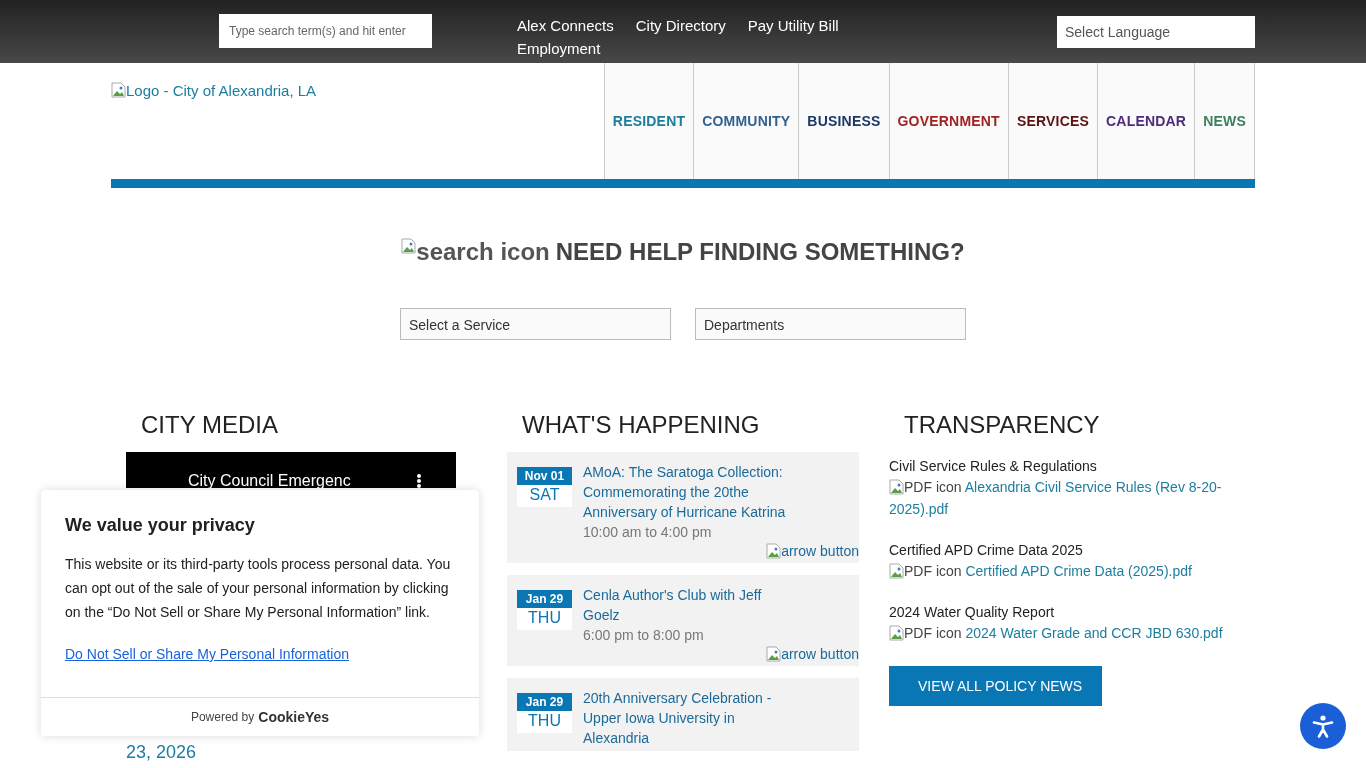 The image size is (1366, 768). I want to click on brand-logo: CookieYes, so click(294, 717).